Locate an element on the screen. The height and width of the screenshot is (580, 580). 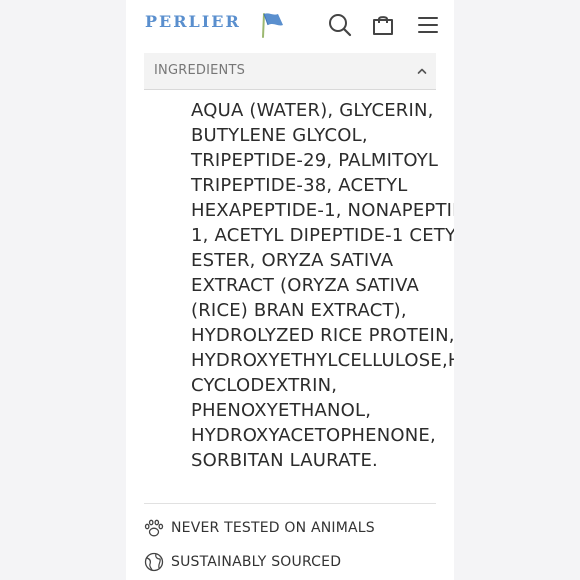
feature-label: SUSTAINABLY SOURCED is located at coordinates (256, 562).